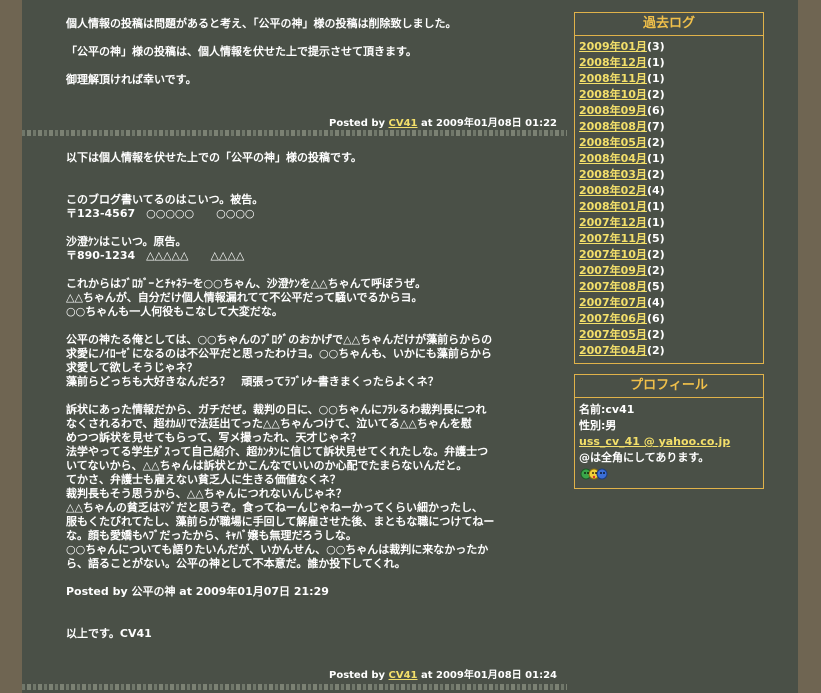  What do you see at coordinates (644, 457) in the screenshot?
I see `profile-note: @は全角にしてあります。` at bounding box center [644, 457].